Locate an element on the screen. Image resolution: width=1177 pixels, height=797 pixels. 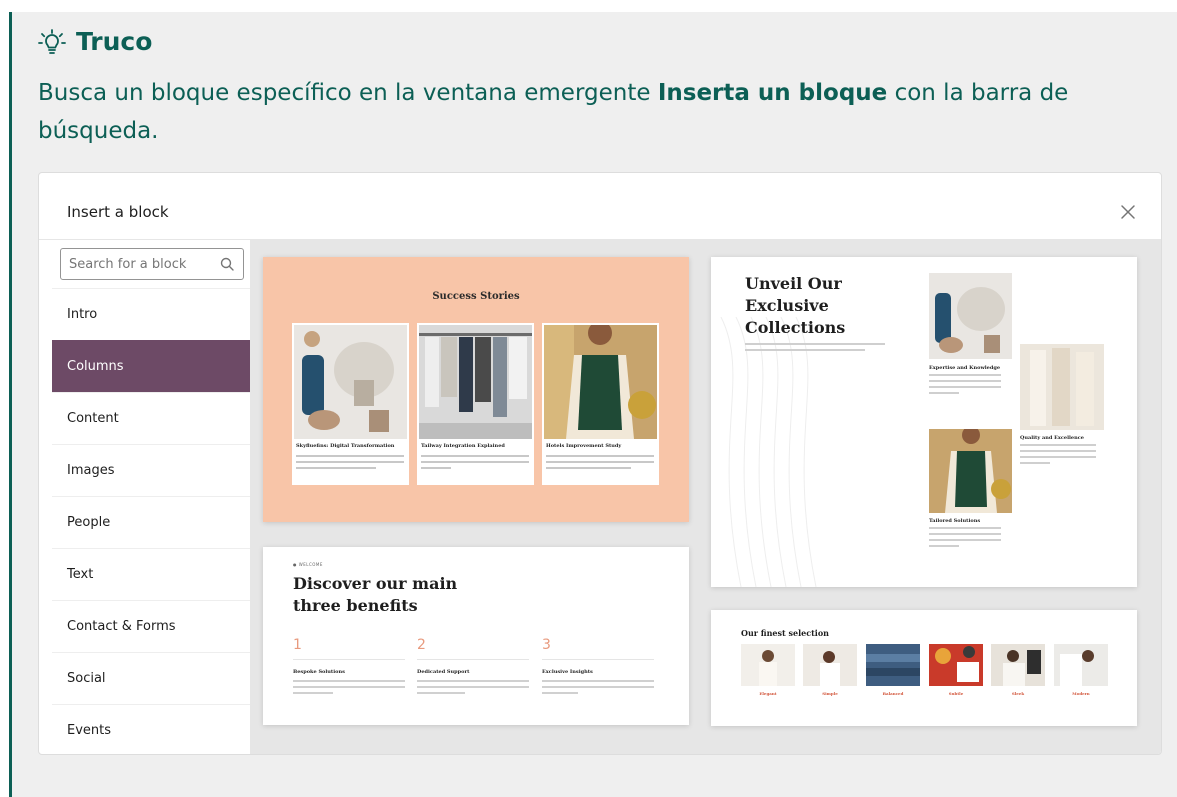
modern-product-image is located at coordinates (1081, 665).